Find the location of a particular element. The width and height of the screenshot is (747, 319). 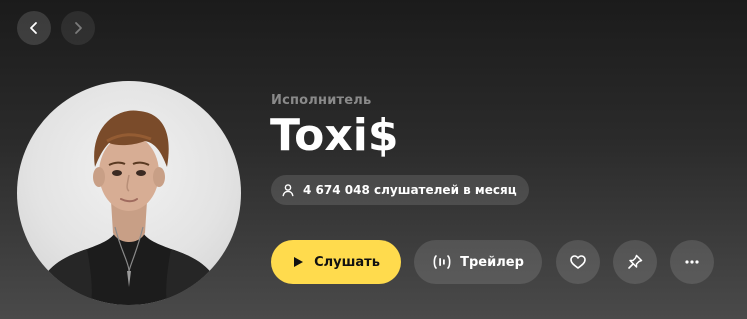

pin-icon is located at coordinates (635, 261).